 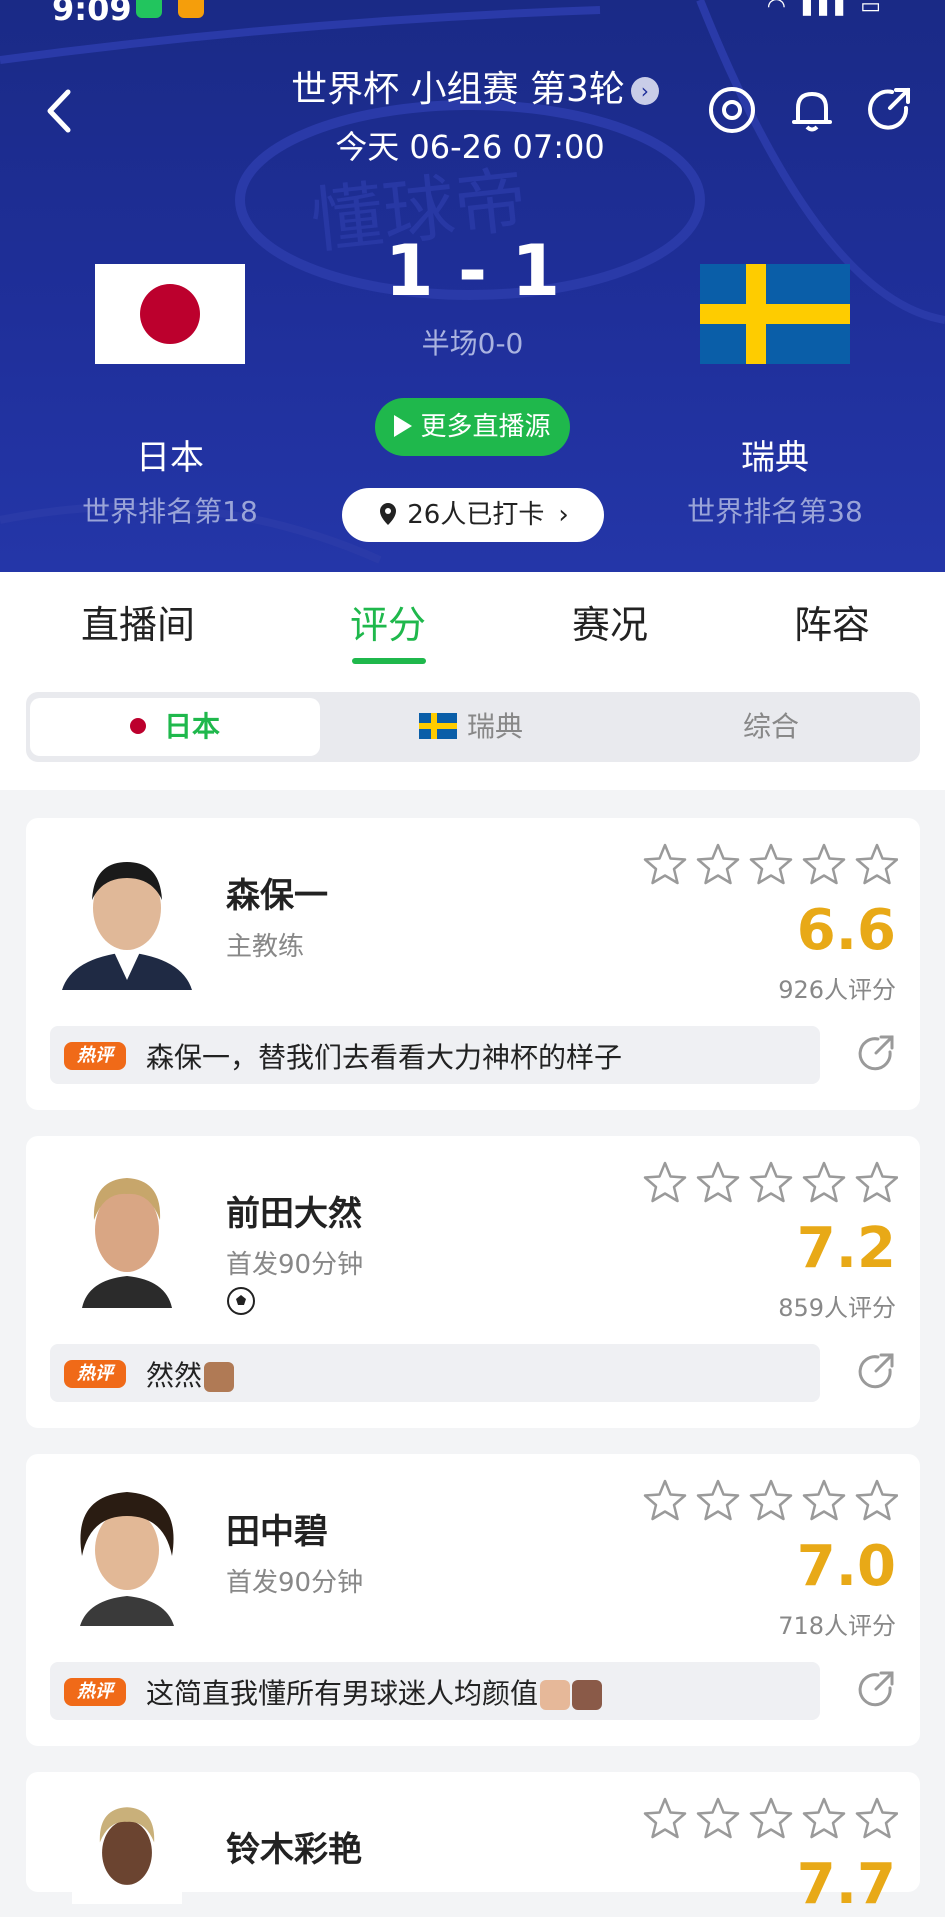 I want to click on hot-comment: 热评 这简直我懂所有男球迷人均颜值, so click(x=435, y=1691).